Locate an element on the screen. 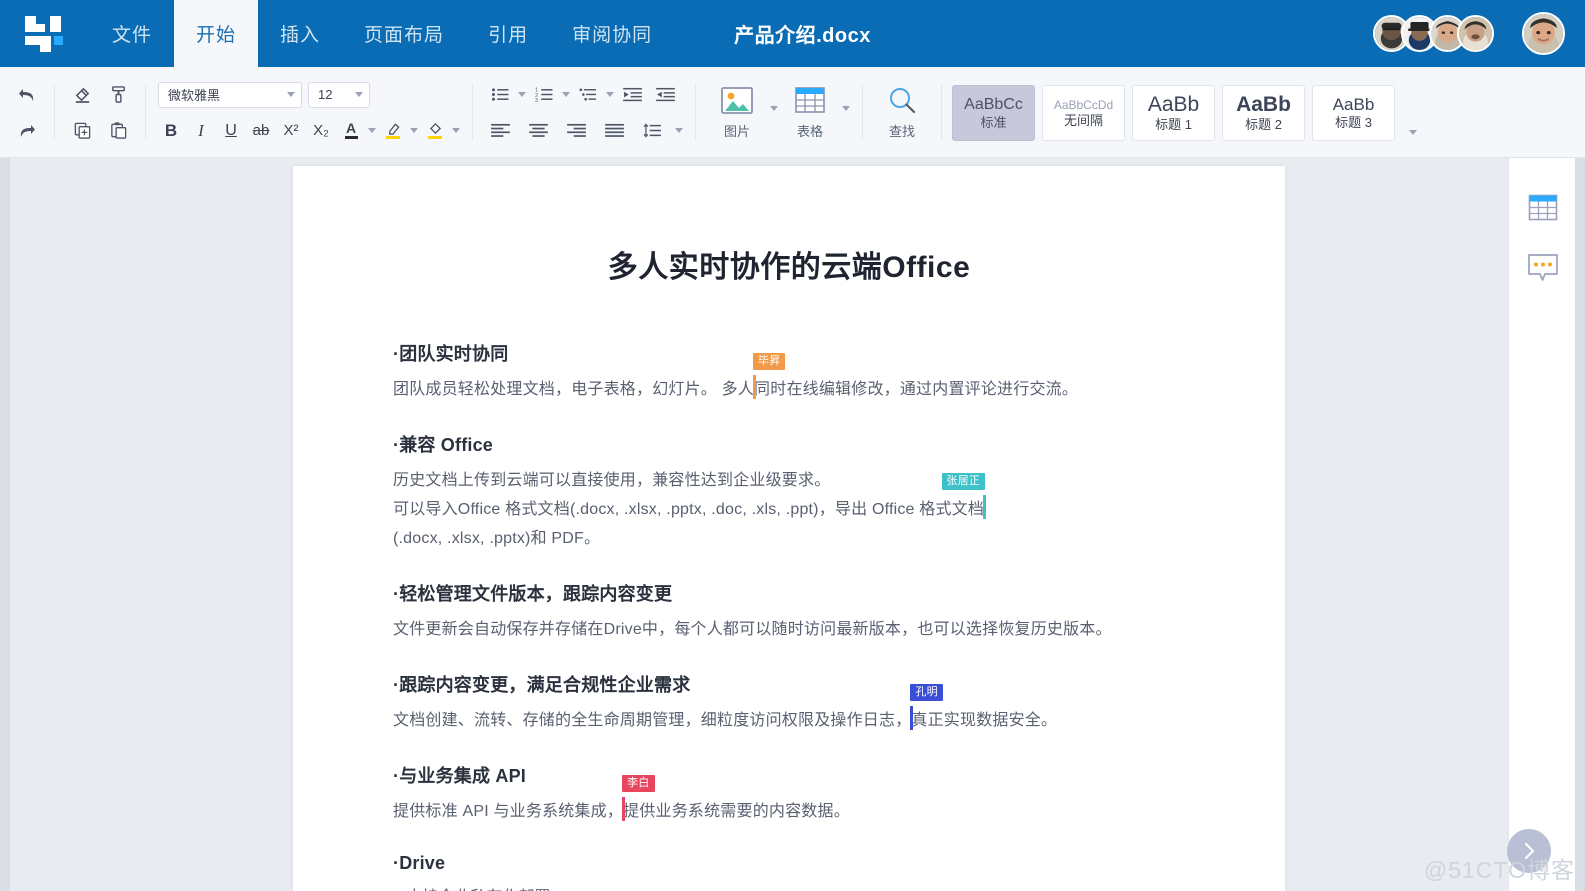 The image size is (1585, 891). collaborator-avatars is located at coordinates (1469, 33).